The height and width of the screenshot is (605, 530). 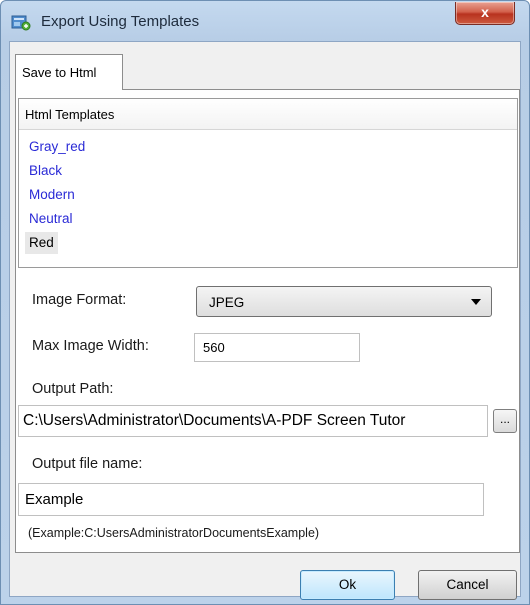 I want to click on max-image-width-input, so click(x=277, y=347).